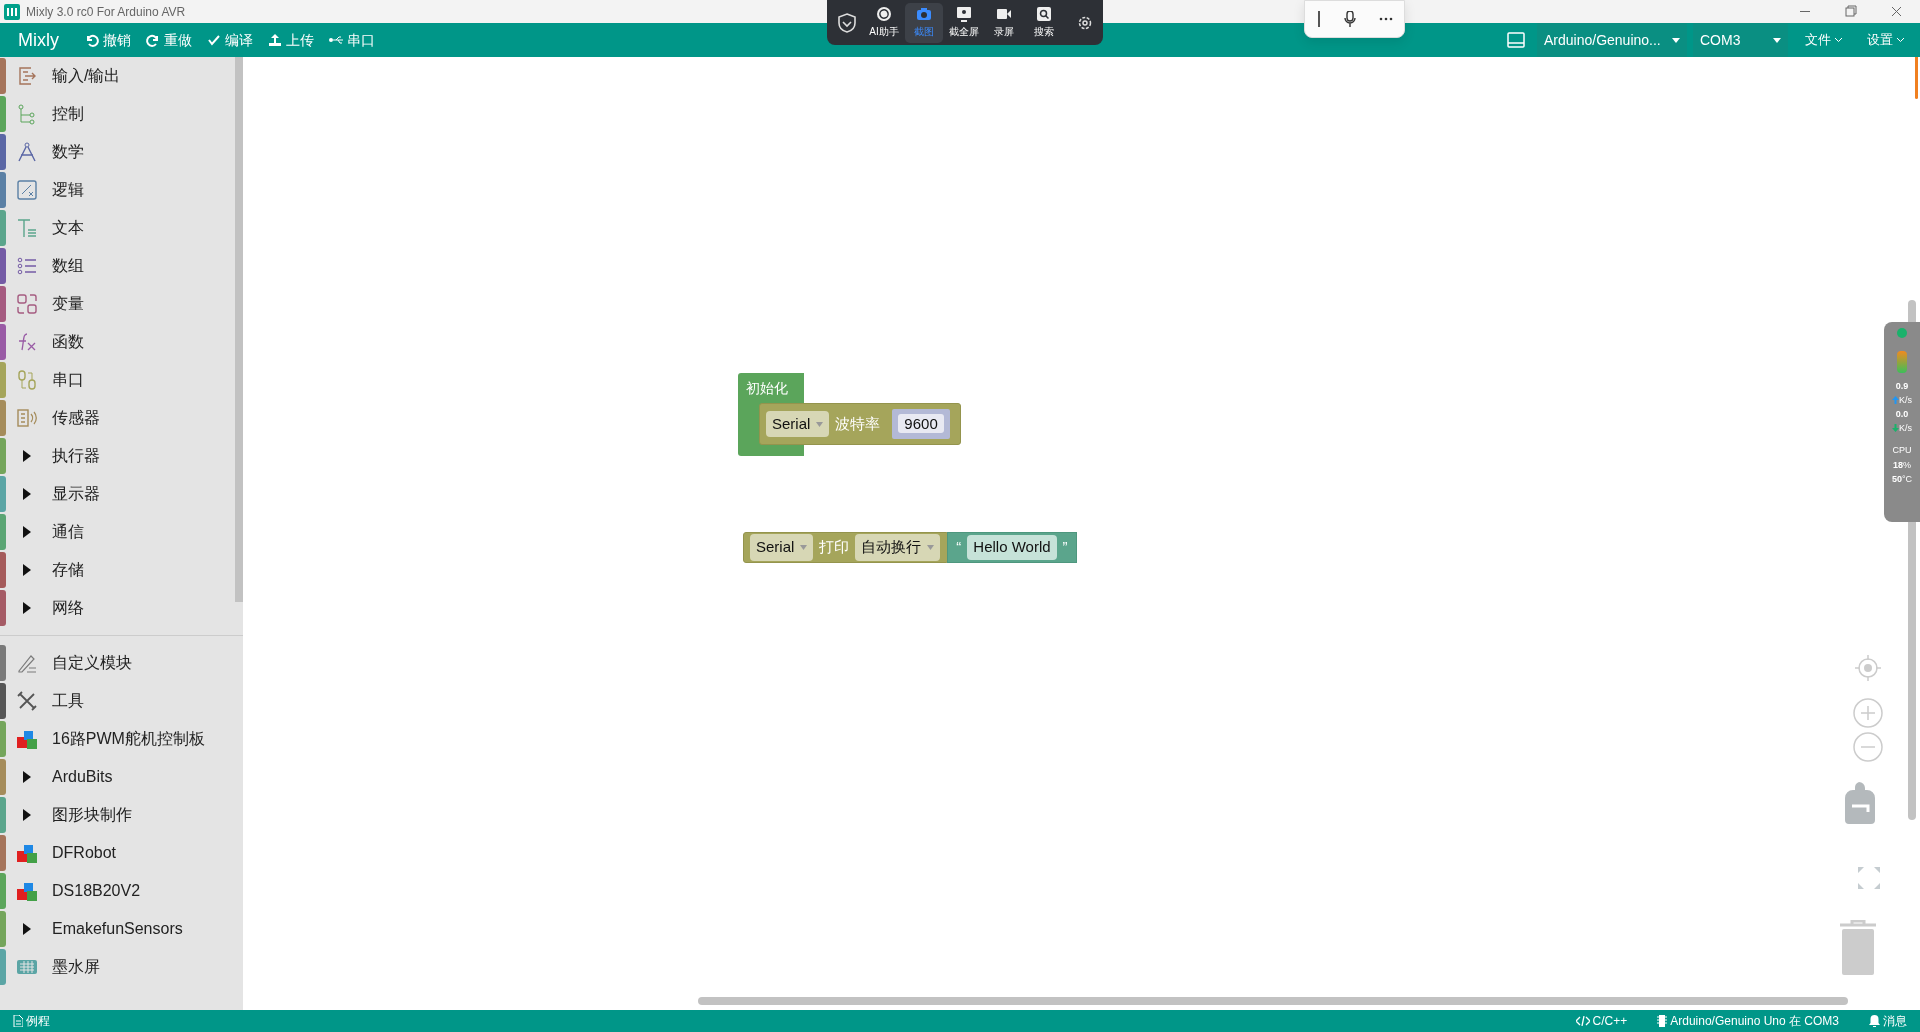 This screenshot has width=1920, height=1032. Describe the element at coordinates (117, 967) in the screenshot. I see `sidebar-item: 墨水屏` at that location.